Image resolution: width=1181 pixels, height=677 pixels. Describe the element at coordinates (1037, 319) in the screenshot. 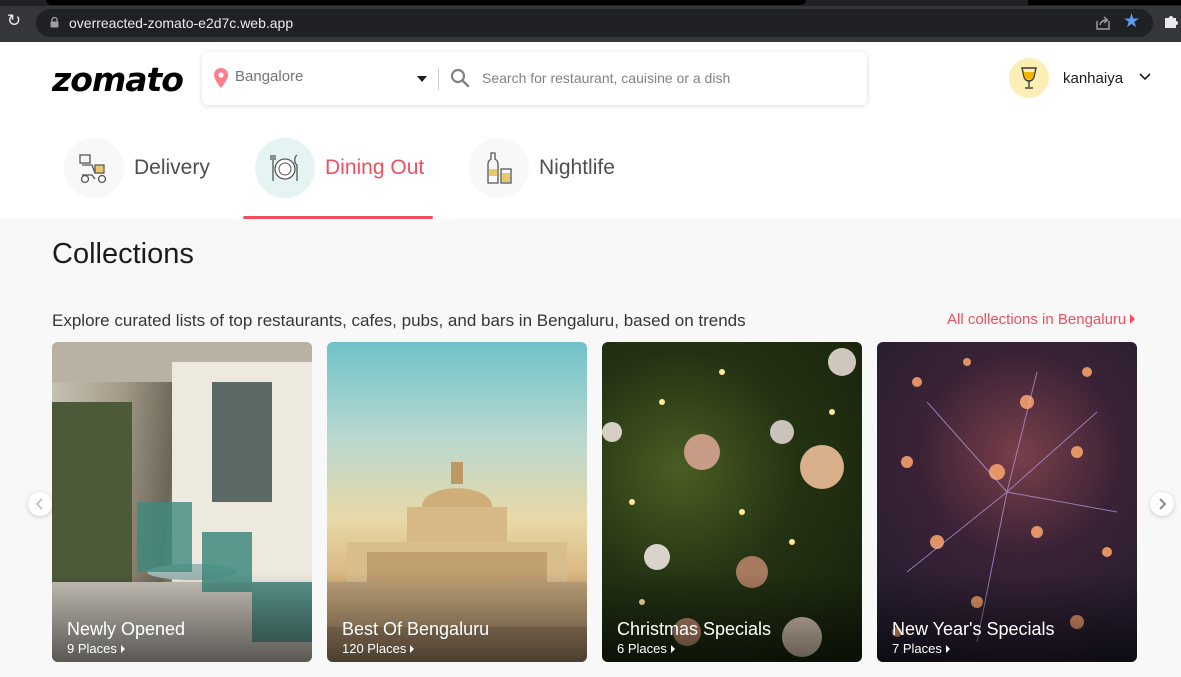

I see `all-collections-label: All collections in Bengaluru` at that location.